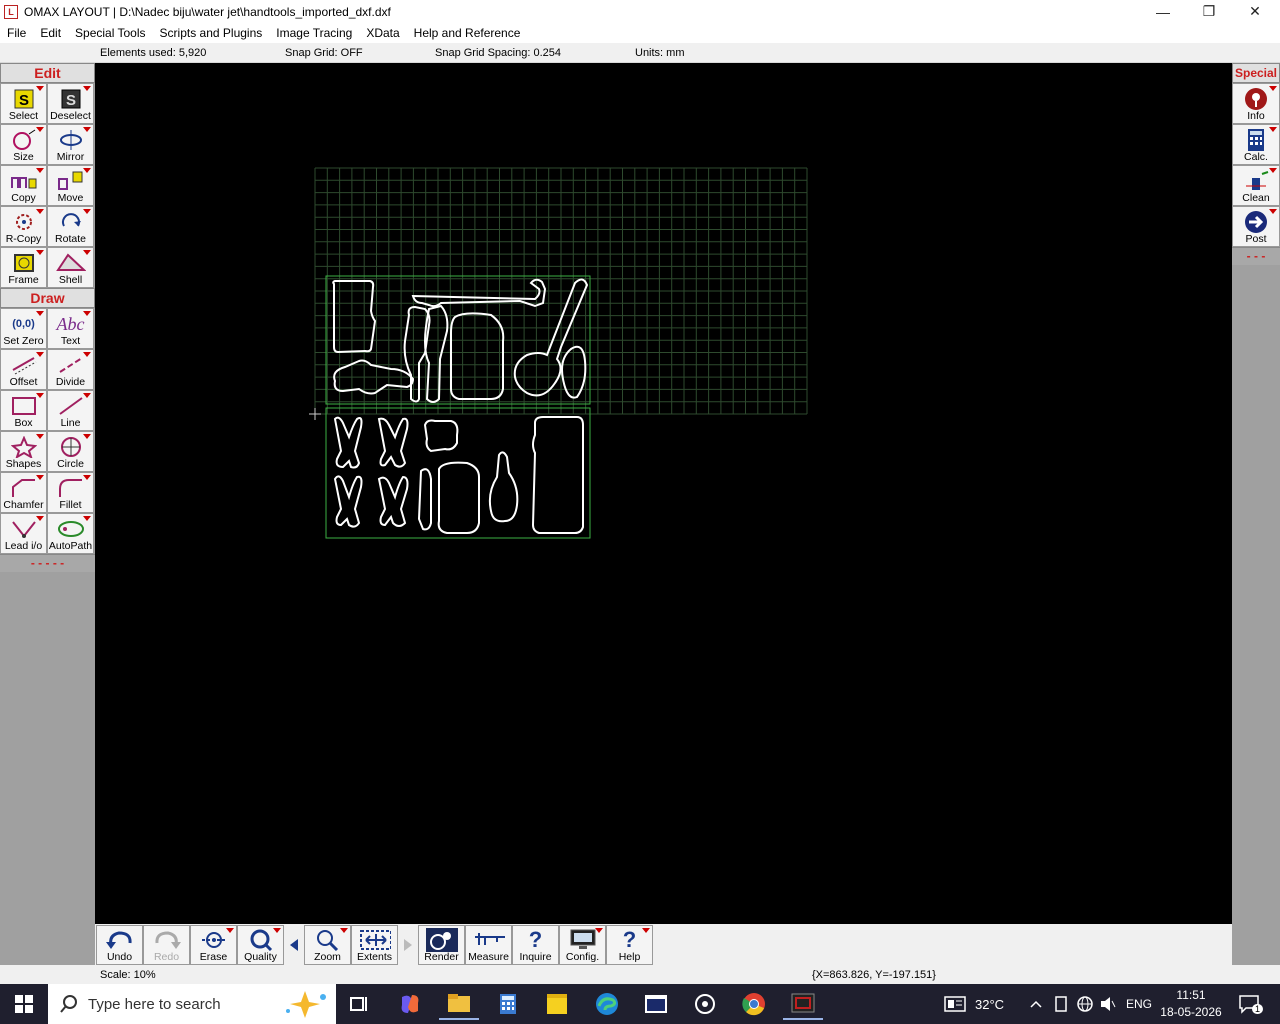 This screenshot has width=1280, height=1024. I want to click on autopath-icon, so click(71, 529).